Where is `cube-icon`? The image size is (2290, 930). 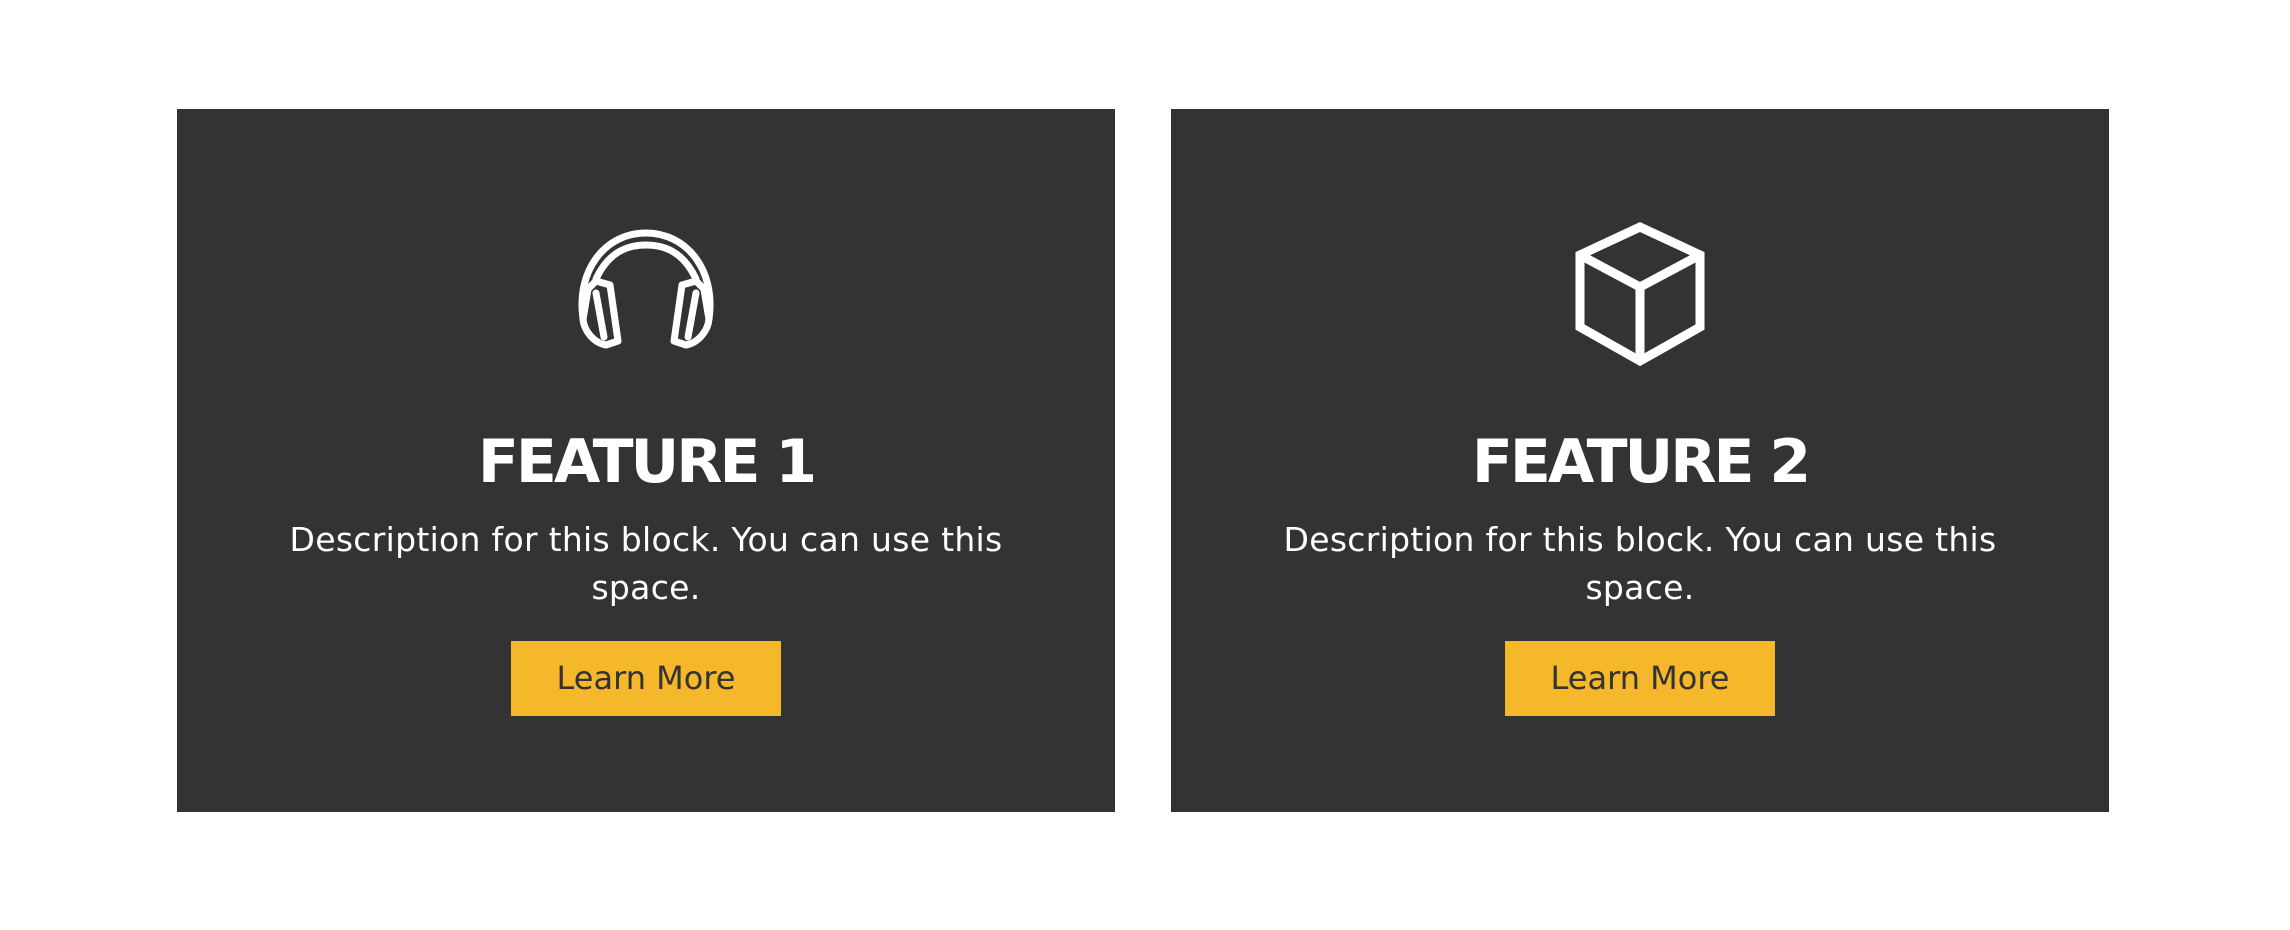 cube-icon is located at coordinates (1640, 299).